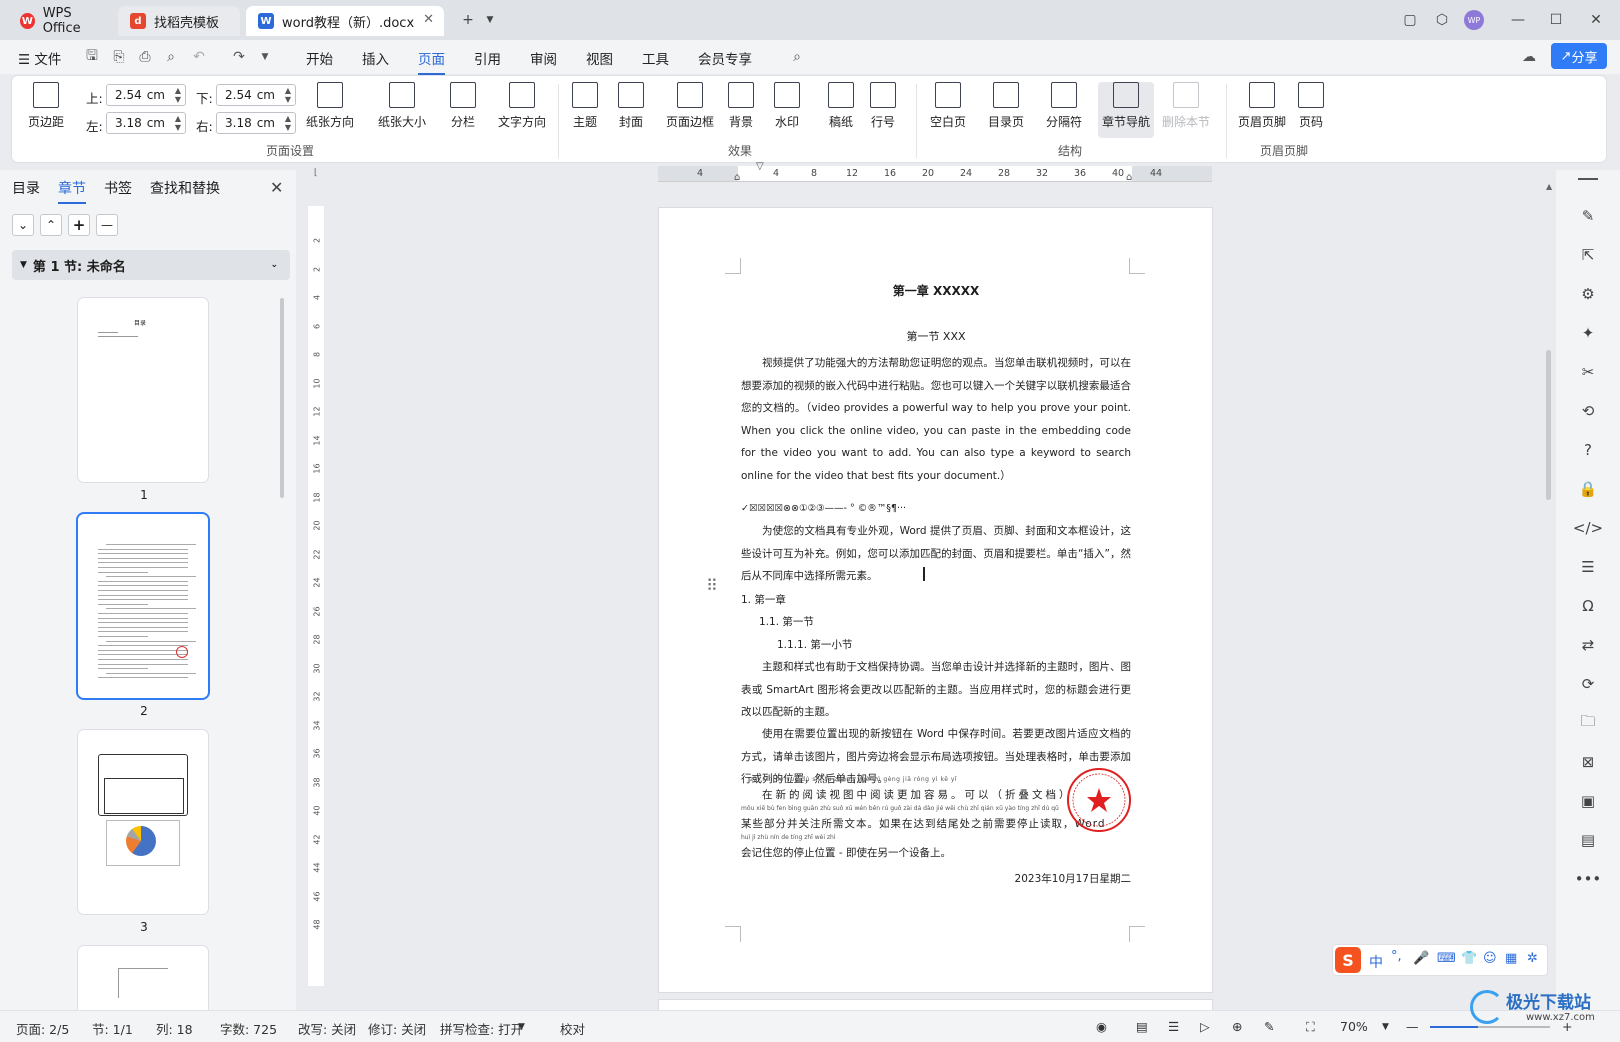 This screenshot has width=1620, height=1042. Describe the element at coordinates (282, 398) in the screenshot. I see `scrollbar` at that location.